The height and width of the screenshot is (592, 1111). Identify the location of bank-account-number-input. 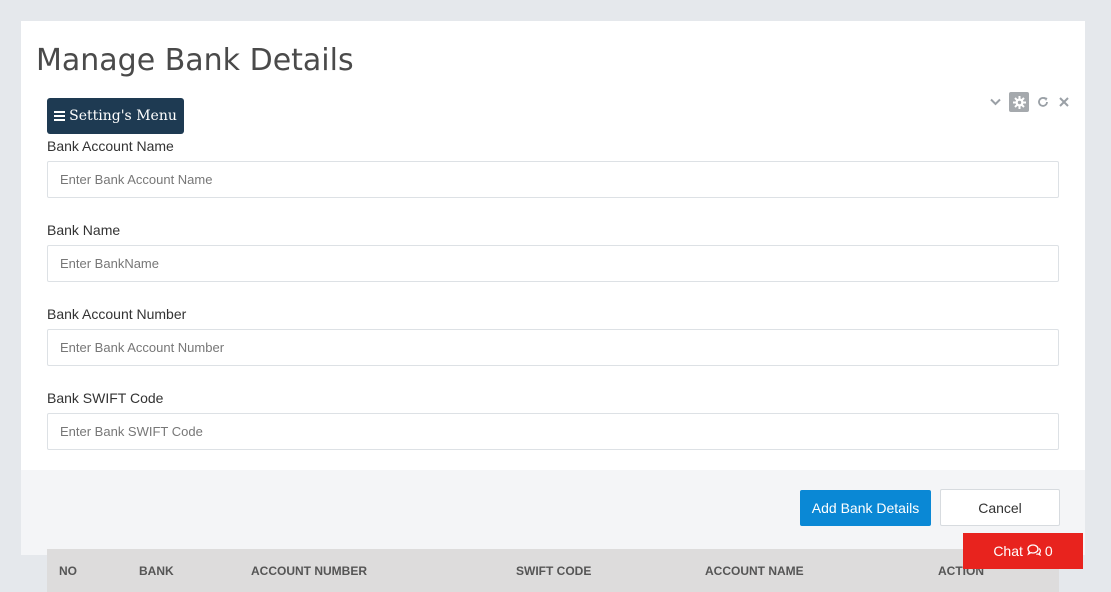
(553, 347).